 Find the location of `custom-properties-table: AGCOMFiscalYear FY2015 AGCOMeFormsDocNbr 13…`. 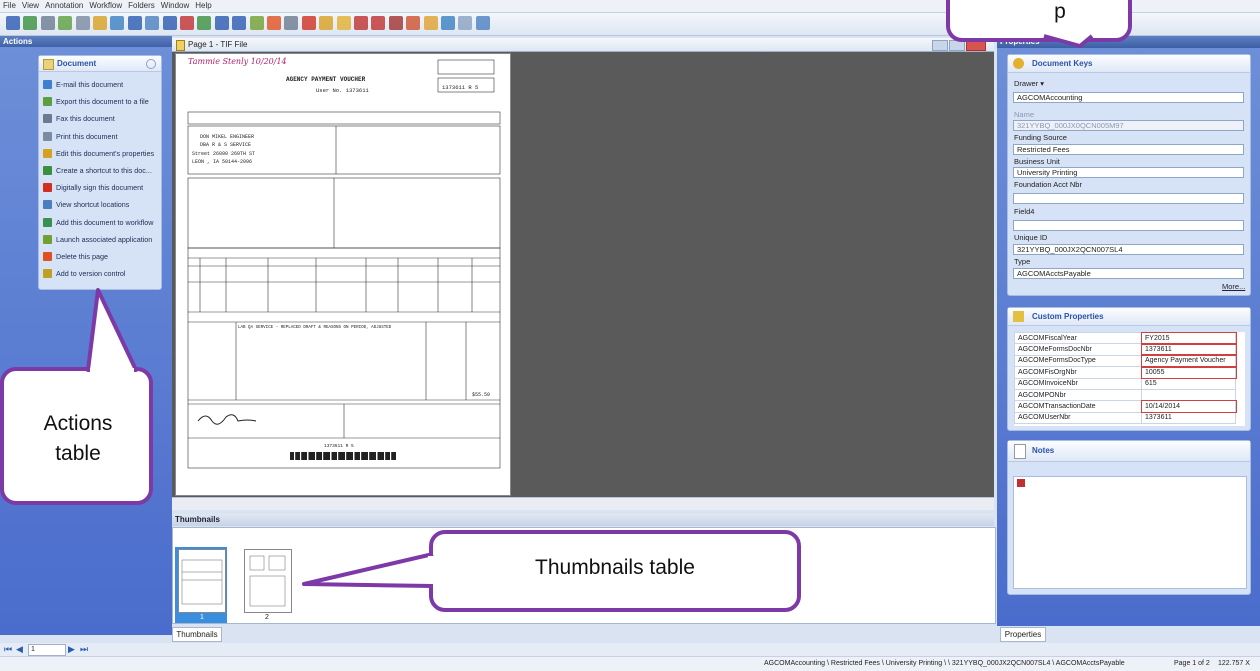

custom-properties-table: AGCOMFiscalYear FY2015 AGCOMeFormsDocNbr 13… is located at coordinates (1129, 379).